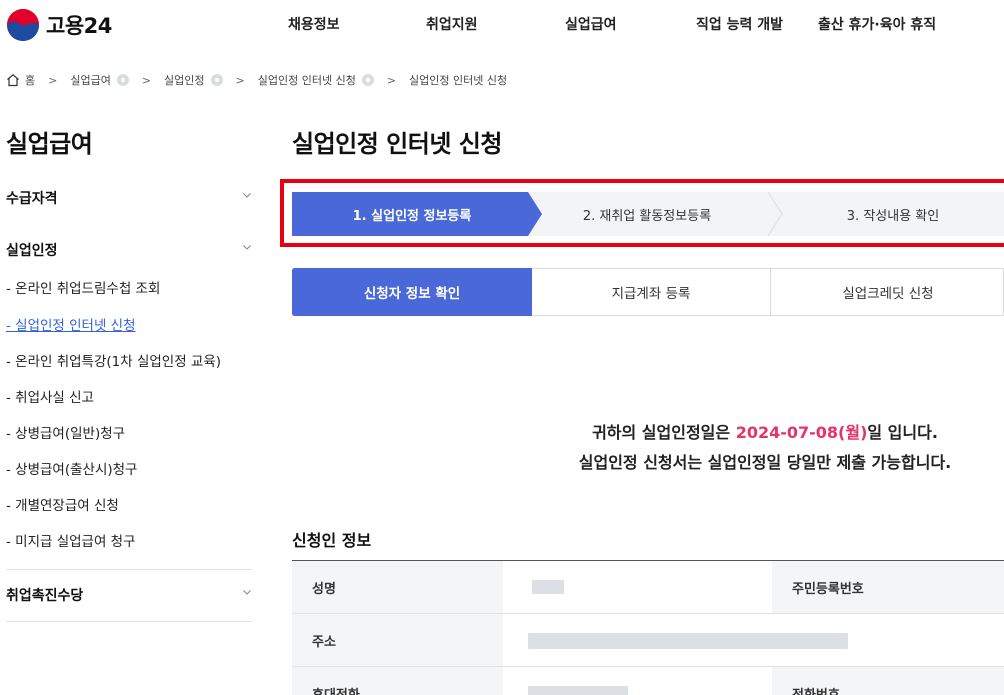 The image size is (1004, 695). Describe the element at coordinates (397, 681) in the screenshot. I see `label-mobile: 휴대전화` at that location.